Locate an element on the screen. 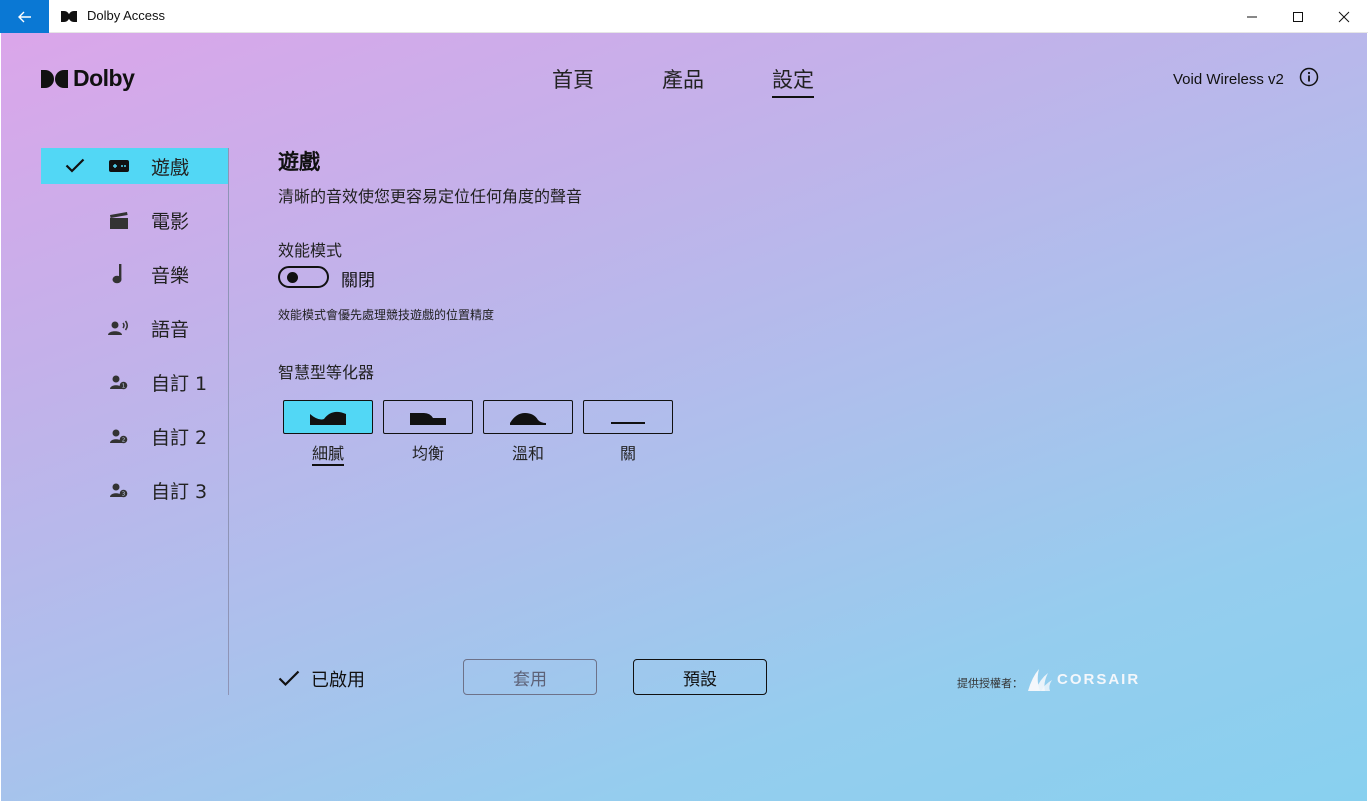 The width and height of the screenshot is (1368, 802). gamepad-icon is located at coordinates (119, 166).